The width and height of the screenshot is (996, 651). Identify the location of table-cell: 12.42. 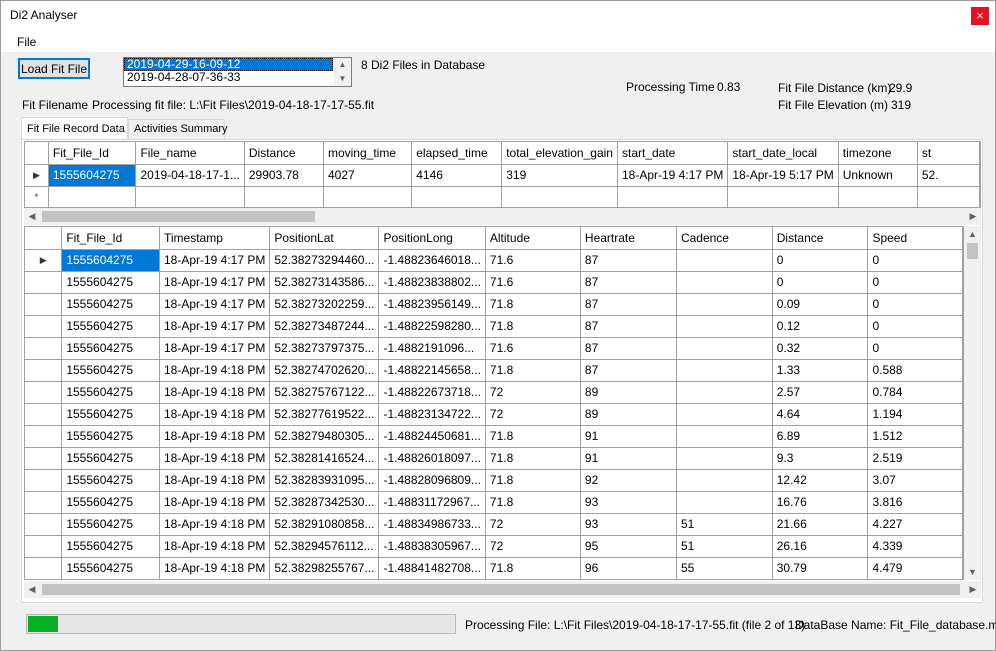
(820, 480).